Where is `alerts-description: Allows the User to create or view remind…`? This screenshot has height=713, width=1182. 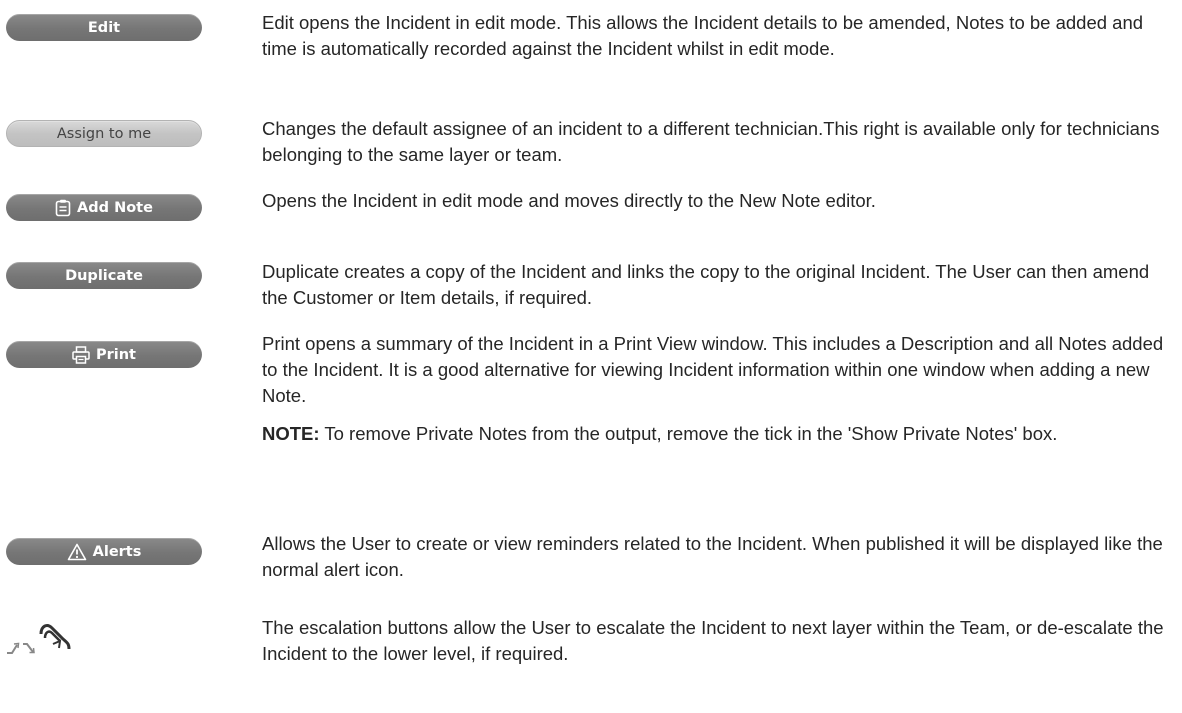
alerts-description: Allows the User to create or view remind… is located at coordinates (712, 556).